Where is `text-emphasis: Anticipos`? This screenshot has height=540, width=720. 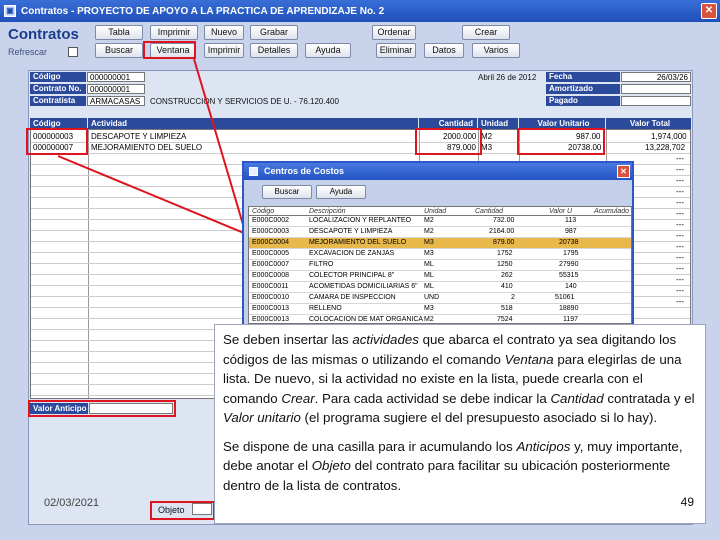 text-emphasis: Anticipos is located at coordinates (543, 446).